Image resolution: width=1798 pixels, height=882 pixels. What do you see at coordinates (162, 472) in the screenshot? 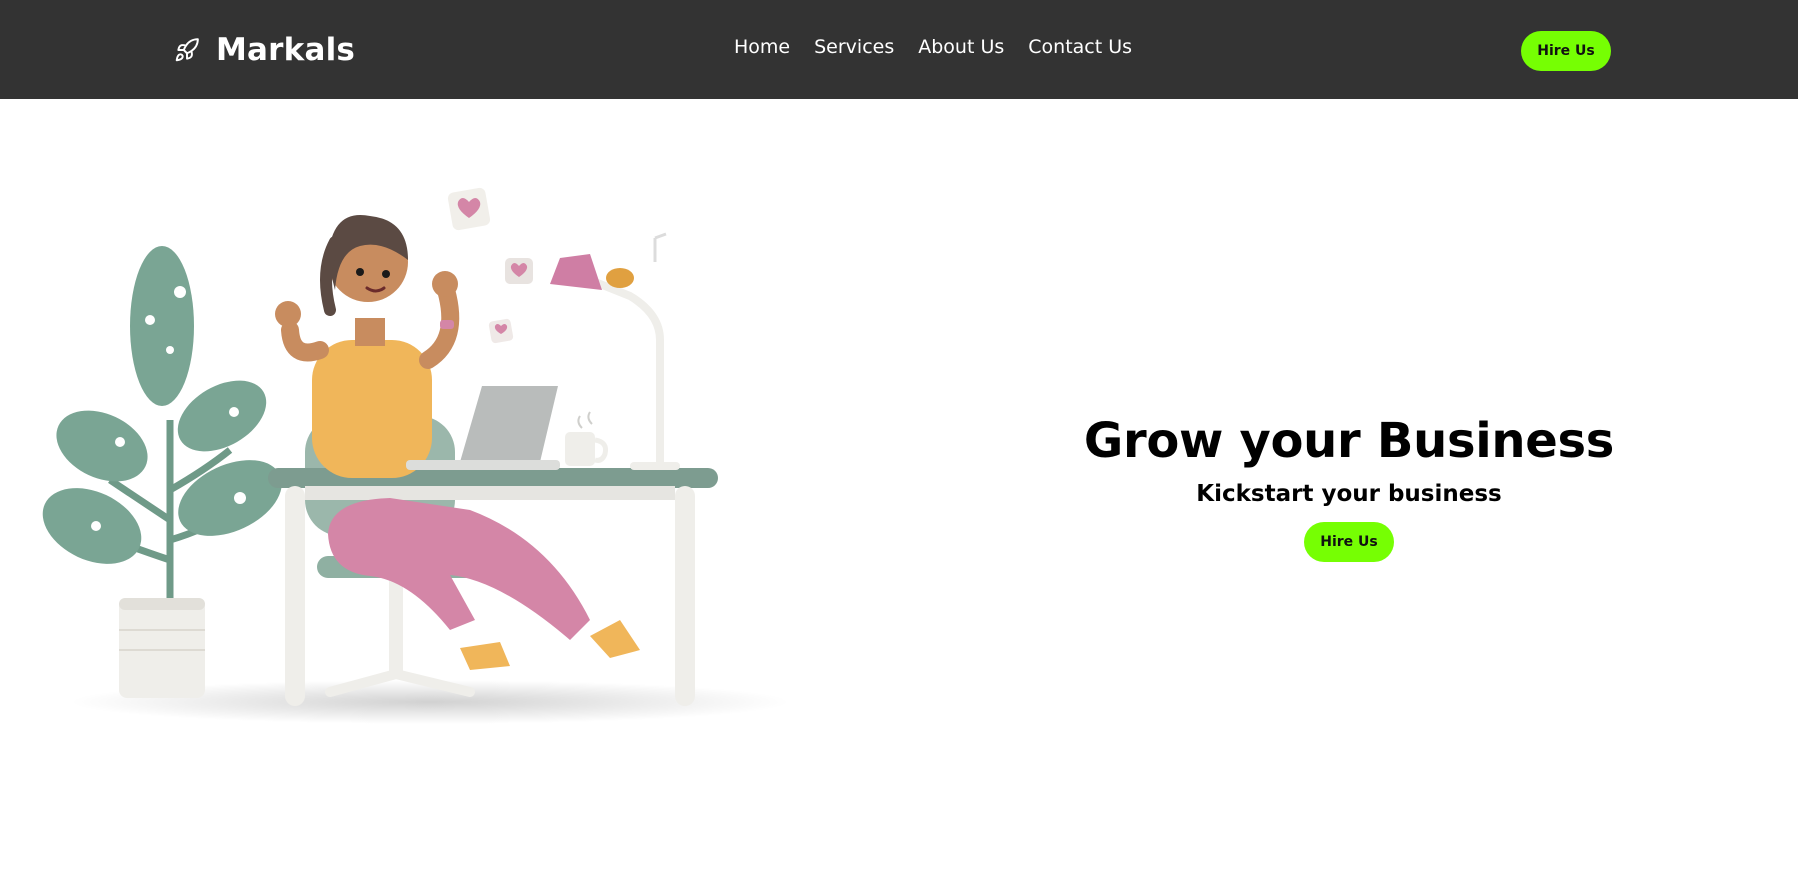
I see `plant-illustration` at bounding box center [162, 472].